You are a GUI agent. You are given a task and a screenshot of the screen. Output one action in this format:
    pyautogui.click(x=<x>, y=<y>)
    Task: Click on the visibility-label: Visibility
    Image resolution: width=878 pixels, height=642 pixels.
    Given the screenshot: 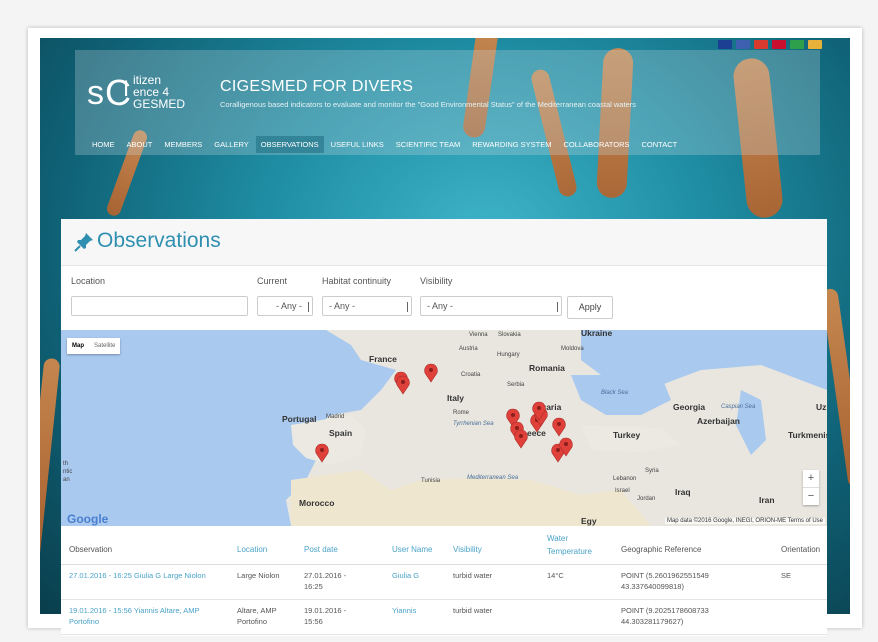 What is the action you would take?
    pyautogui.click(x=436, y=281)
    